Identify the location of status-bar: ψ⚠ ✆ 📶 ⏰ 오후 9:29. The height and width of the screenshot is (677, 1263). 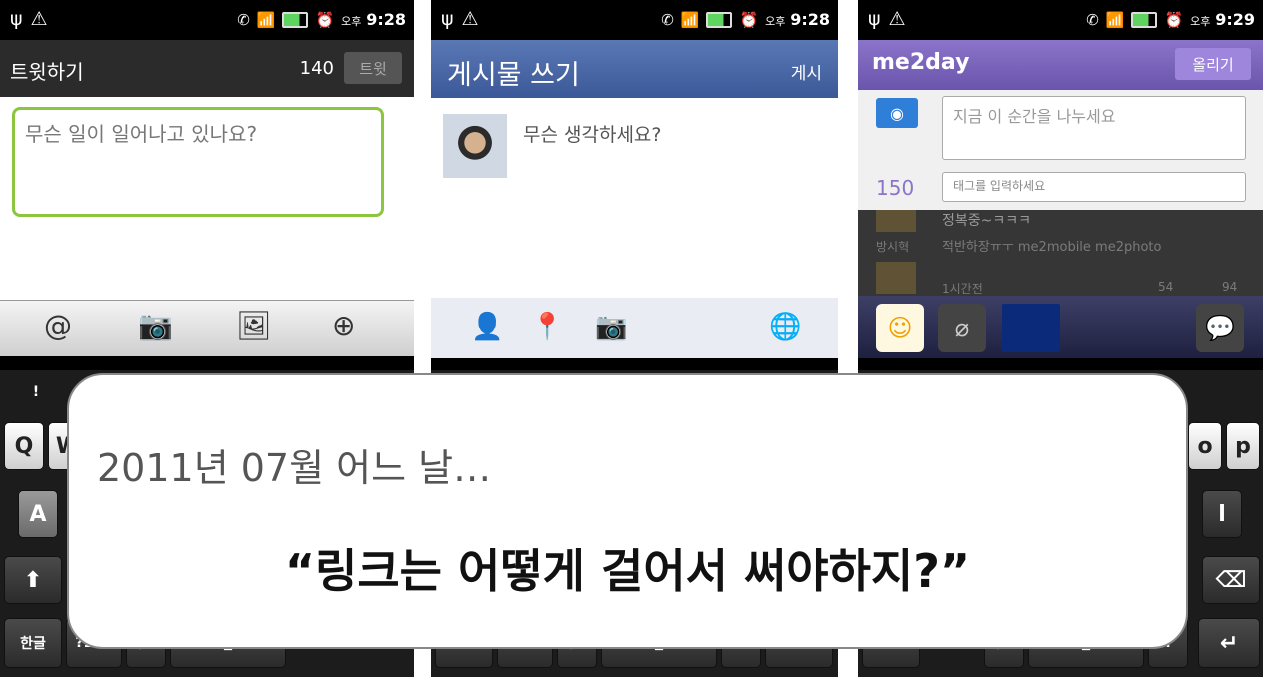
(1060, 20).